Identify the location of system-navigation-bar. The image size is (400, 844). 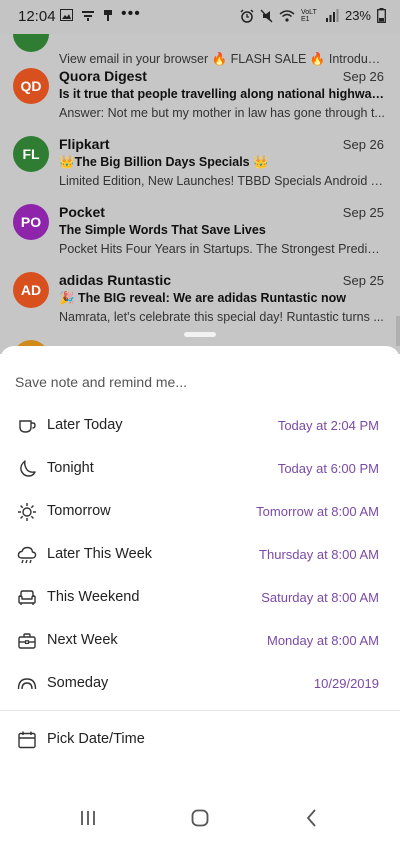
(200, 819).